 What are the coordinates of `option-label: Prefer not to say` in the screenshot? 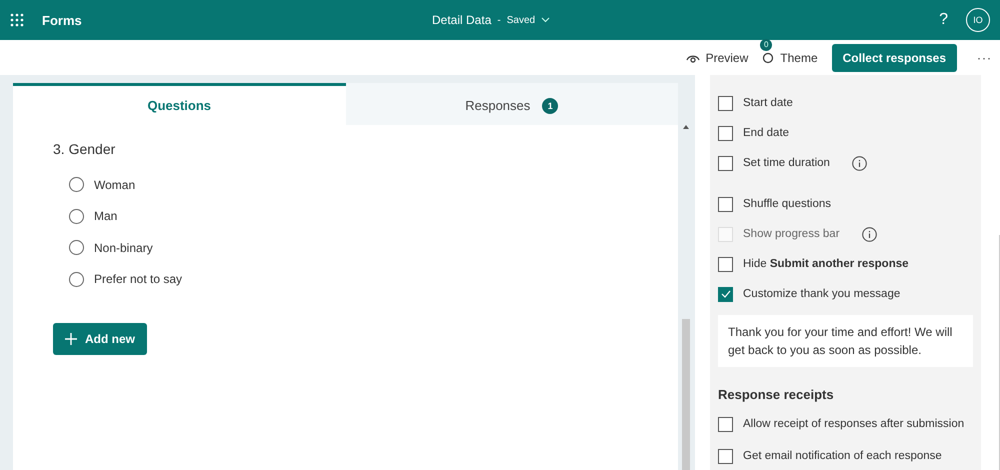 It's located at (138, 279).